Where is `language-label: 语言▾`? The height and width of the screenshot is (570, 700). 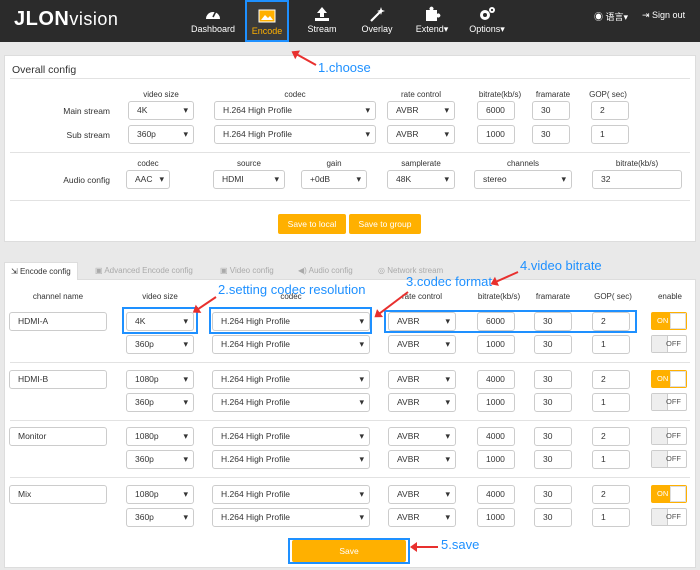 language-label: 语言▾ is located at coordinates (617, 17).